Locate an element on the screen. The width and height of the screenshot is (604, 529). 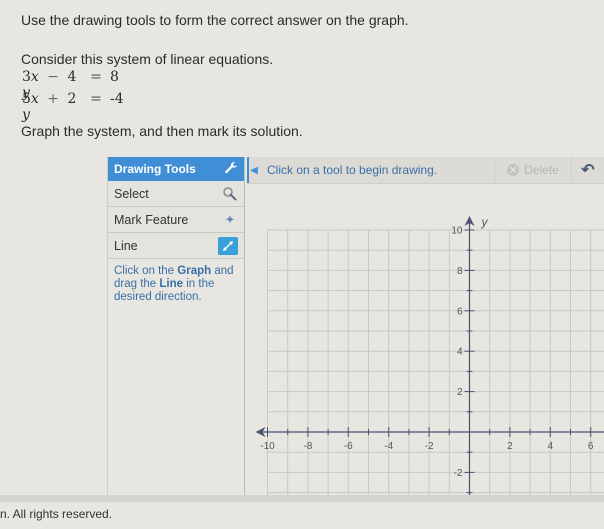
x-tick-label: -8 is located at coordinates (307, 446).